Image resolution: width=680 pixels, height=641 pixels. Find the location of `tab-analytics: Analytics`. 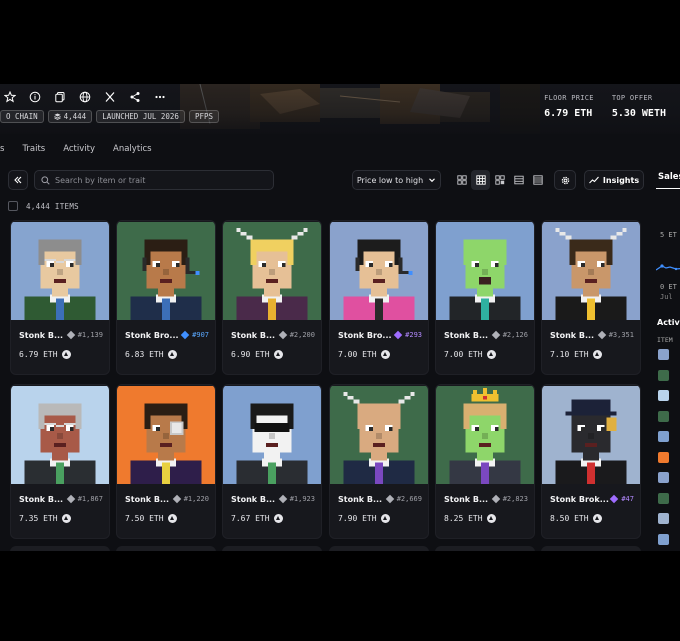

tab-analytics: Analytics is located at coordinates (132, 149).